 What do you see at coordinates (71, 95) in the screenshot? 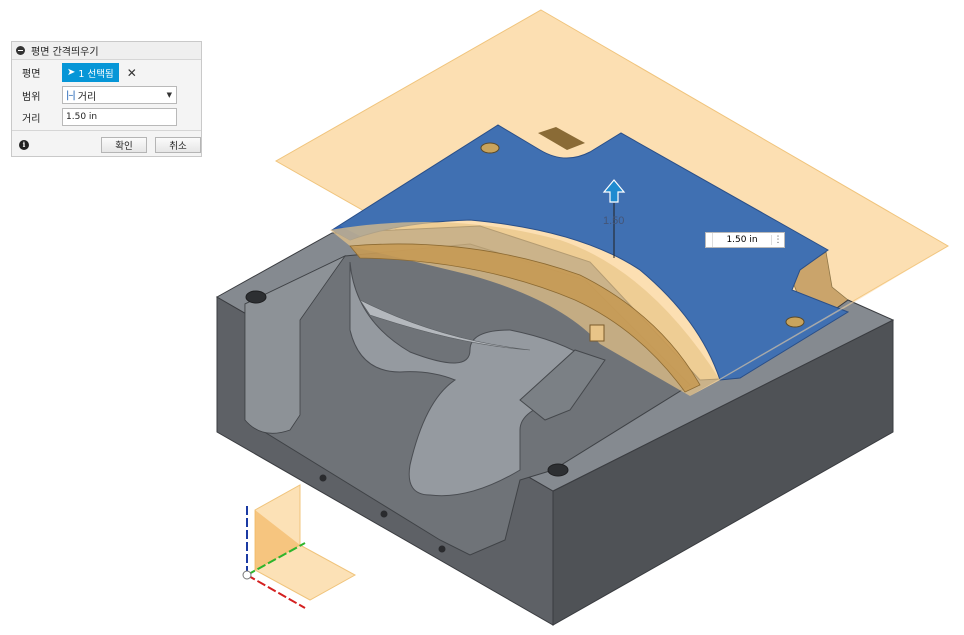
I see `distance-extent-icon: |–|` at bounding box center [71, 95].